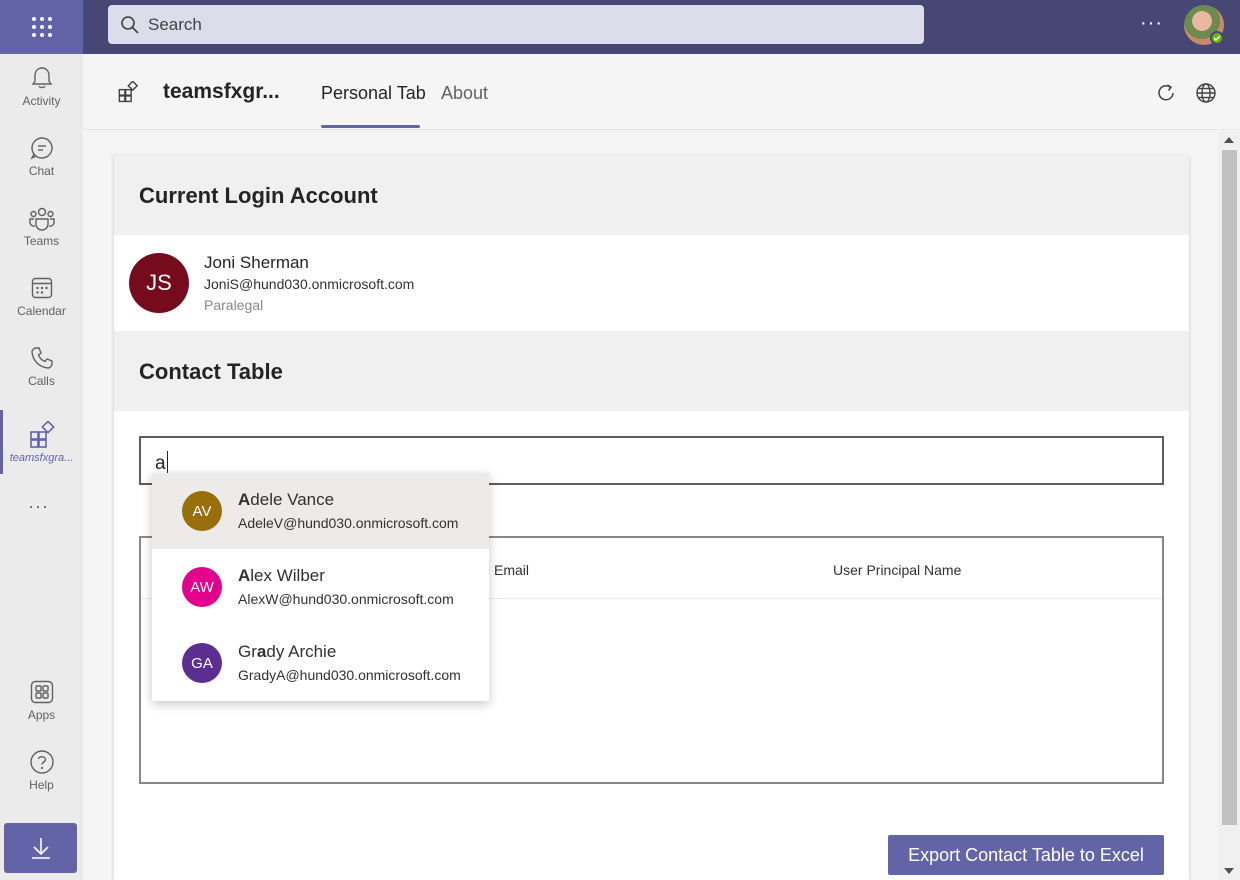  What do you see at coordinates (41, 77) in the screenshot?
I see `bell-icon` at bounding box center [41, 77].